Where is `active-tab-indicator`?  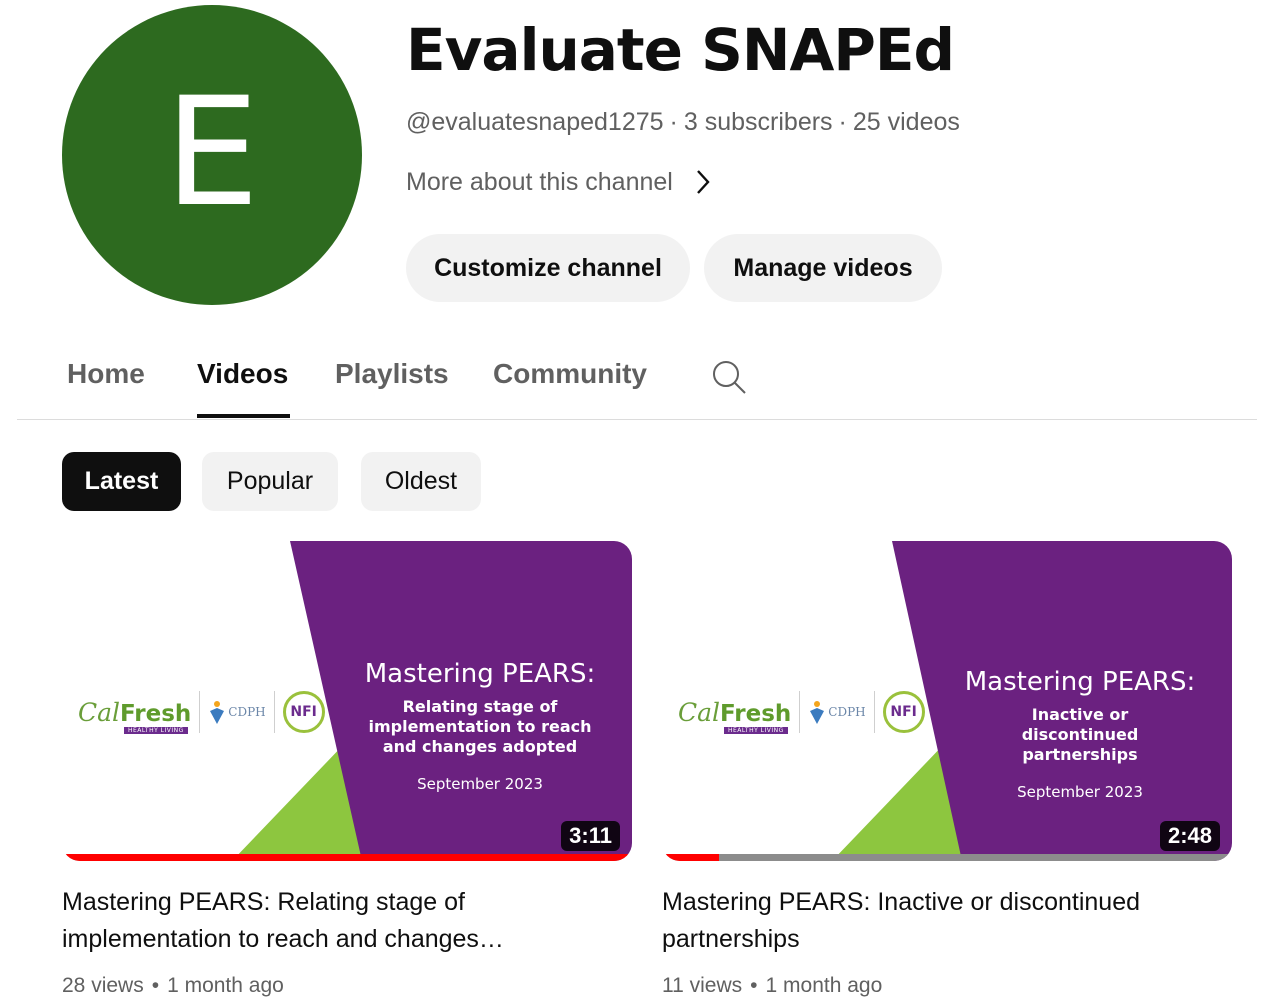
active-tab-indicator is located at coordinates (243, 416).